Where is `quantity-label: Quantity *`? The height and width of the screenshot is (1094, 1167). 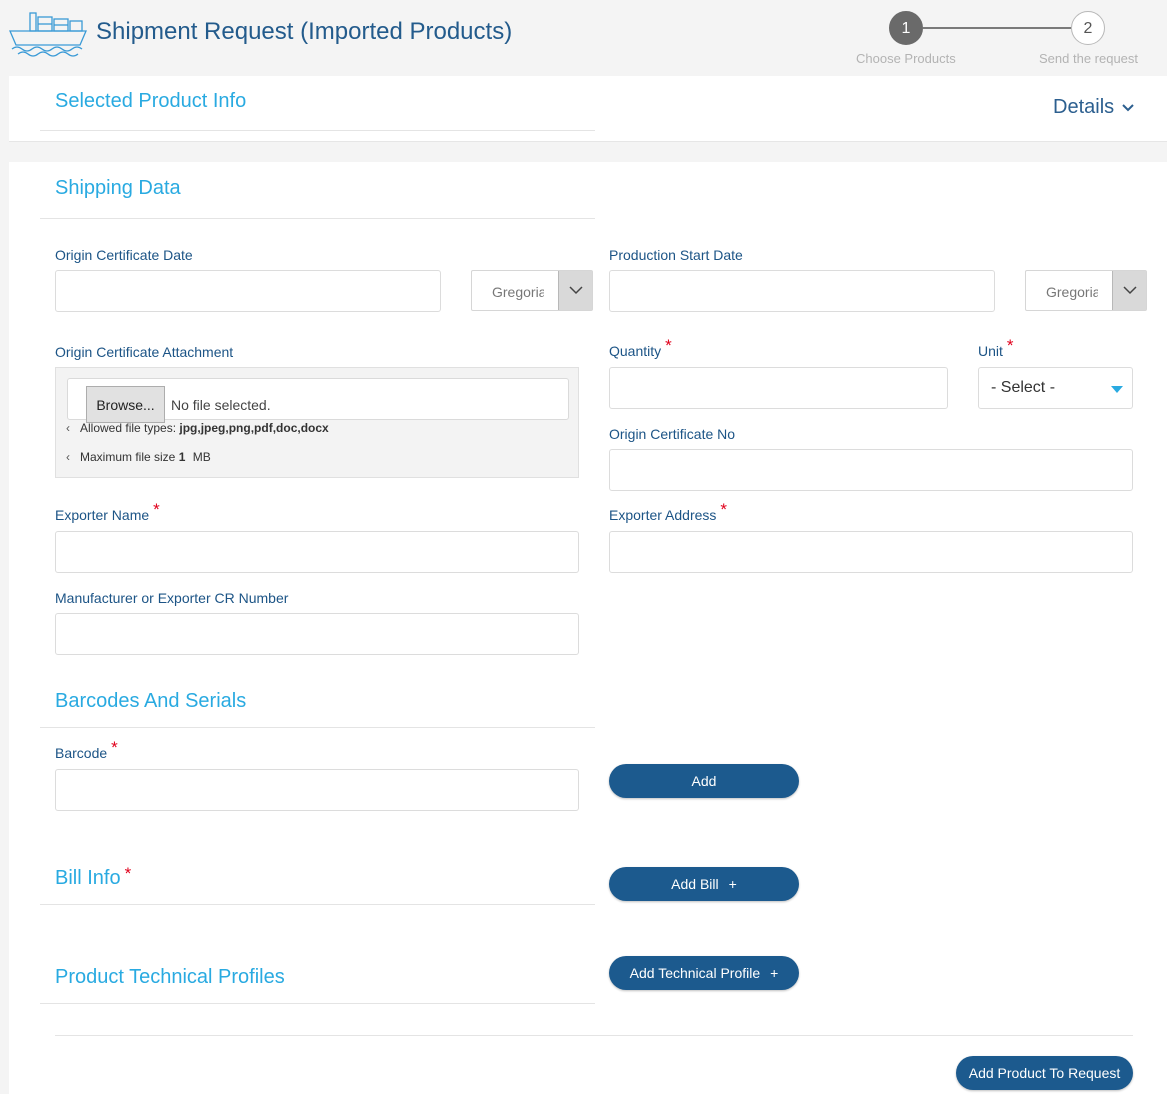 quantity-label: Quantity * is located at coordinates (640, 348).